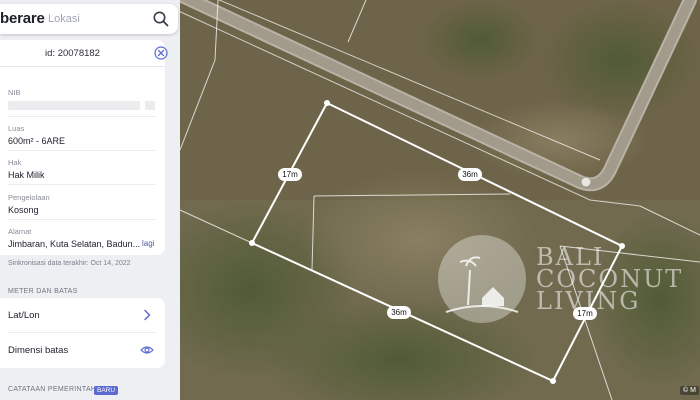 The image size is (700, 400). I want to click on meter-card: Lat/Lon Dimensi batas, so click(82, 333).